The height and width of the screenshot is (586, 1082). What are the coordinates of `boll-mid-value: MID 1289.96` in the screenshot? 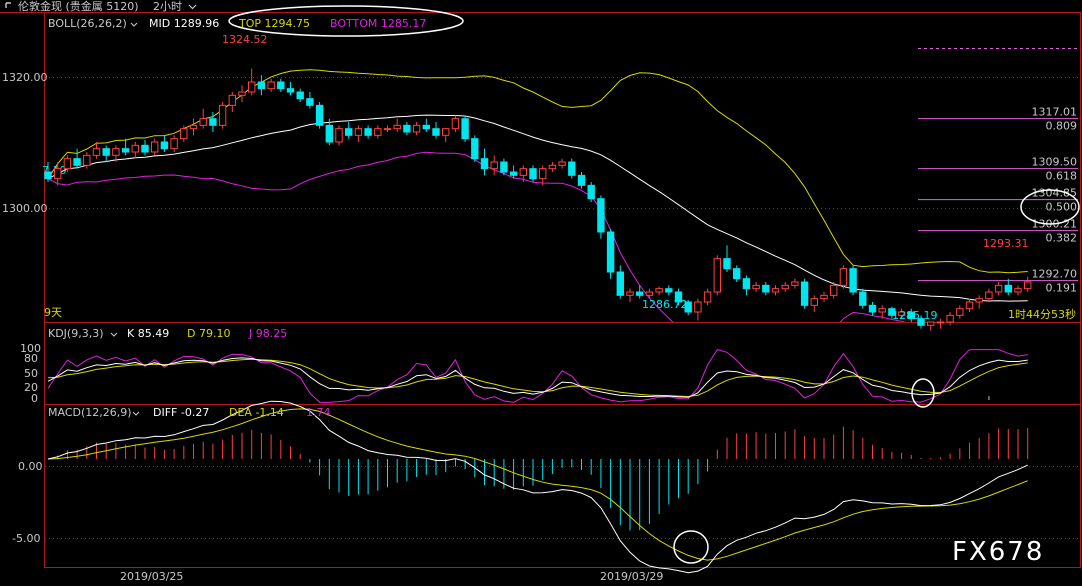 It's located at (184, 23).